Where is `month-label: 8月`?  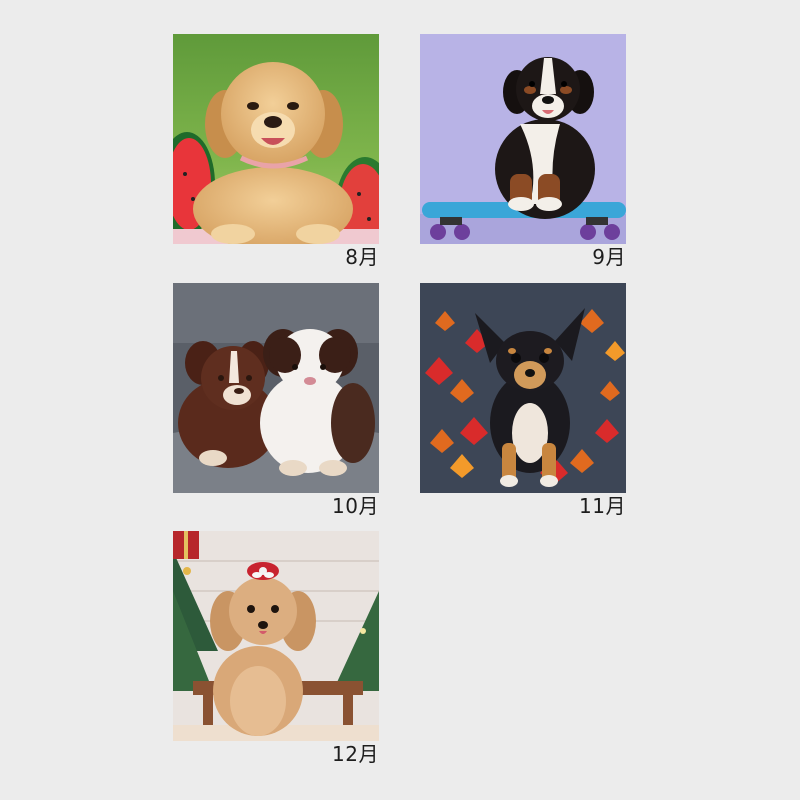 month-label: 8月 is located at coordinates (362, 257).